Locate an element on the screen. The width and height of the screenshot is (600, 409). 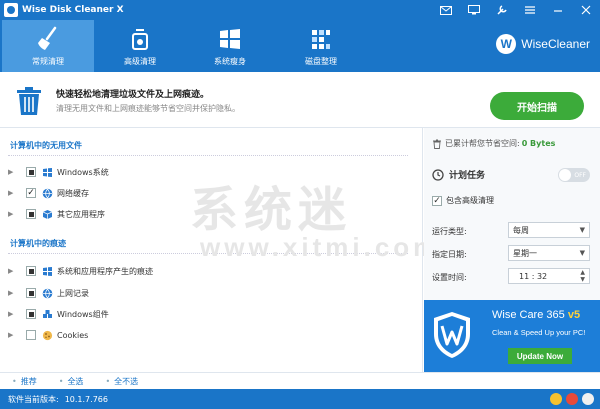
saved-space: 已累计帮您节省空间: 0 Bytes is located at coordinates (493, 143).